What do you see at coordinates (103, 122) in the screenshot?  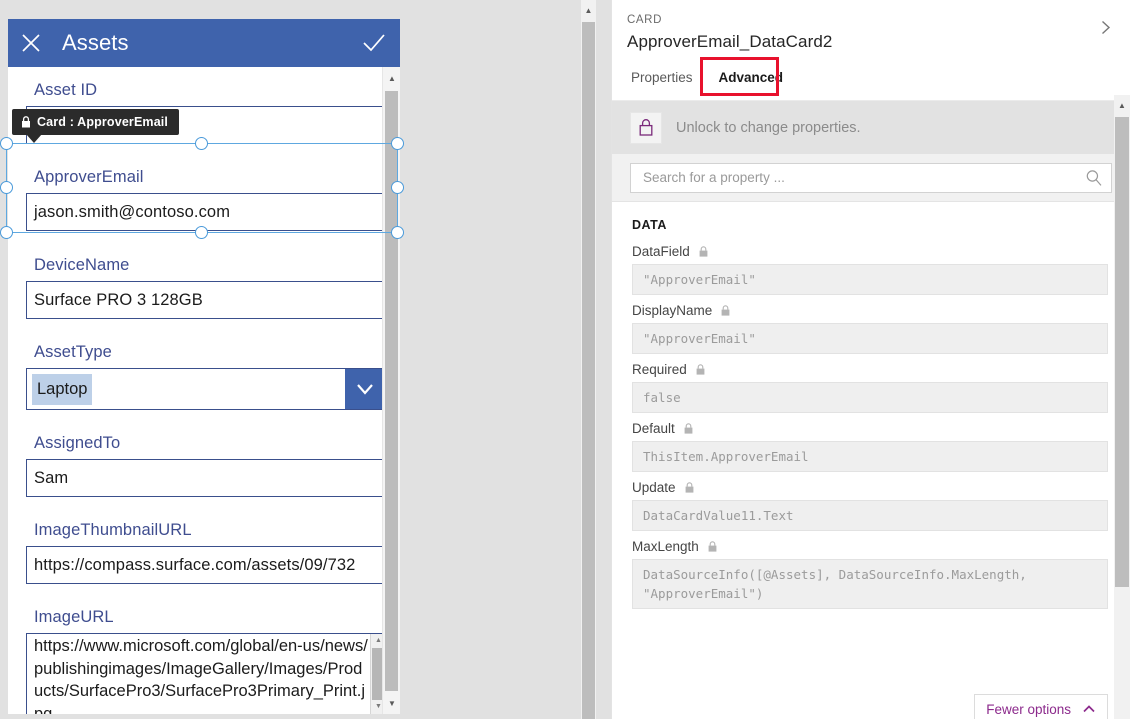 I see `tooltip-text: Card : ApproverEmail` at bounding box center [103, 122].